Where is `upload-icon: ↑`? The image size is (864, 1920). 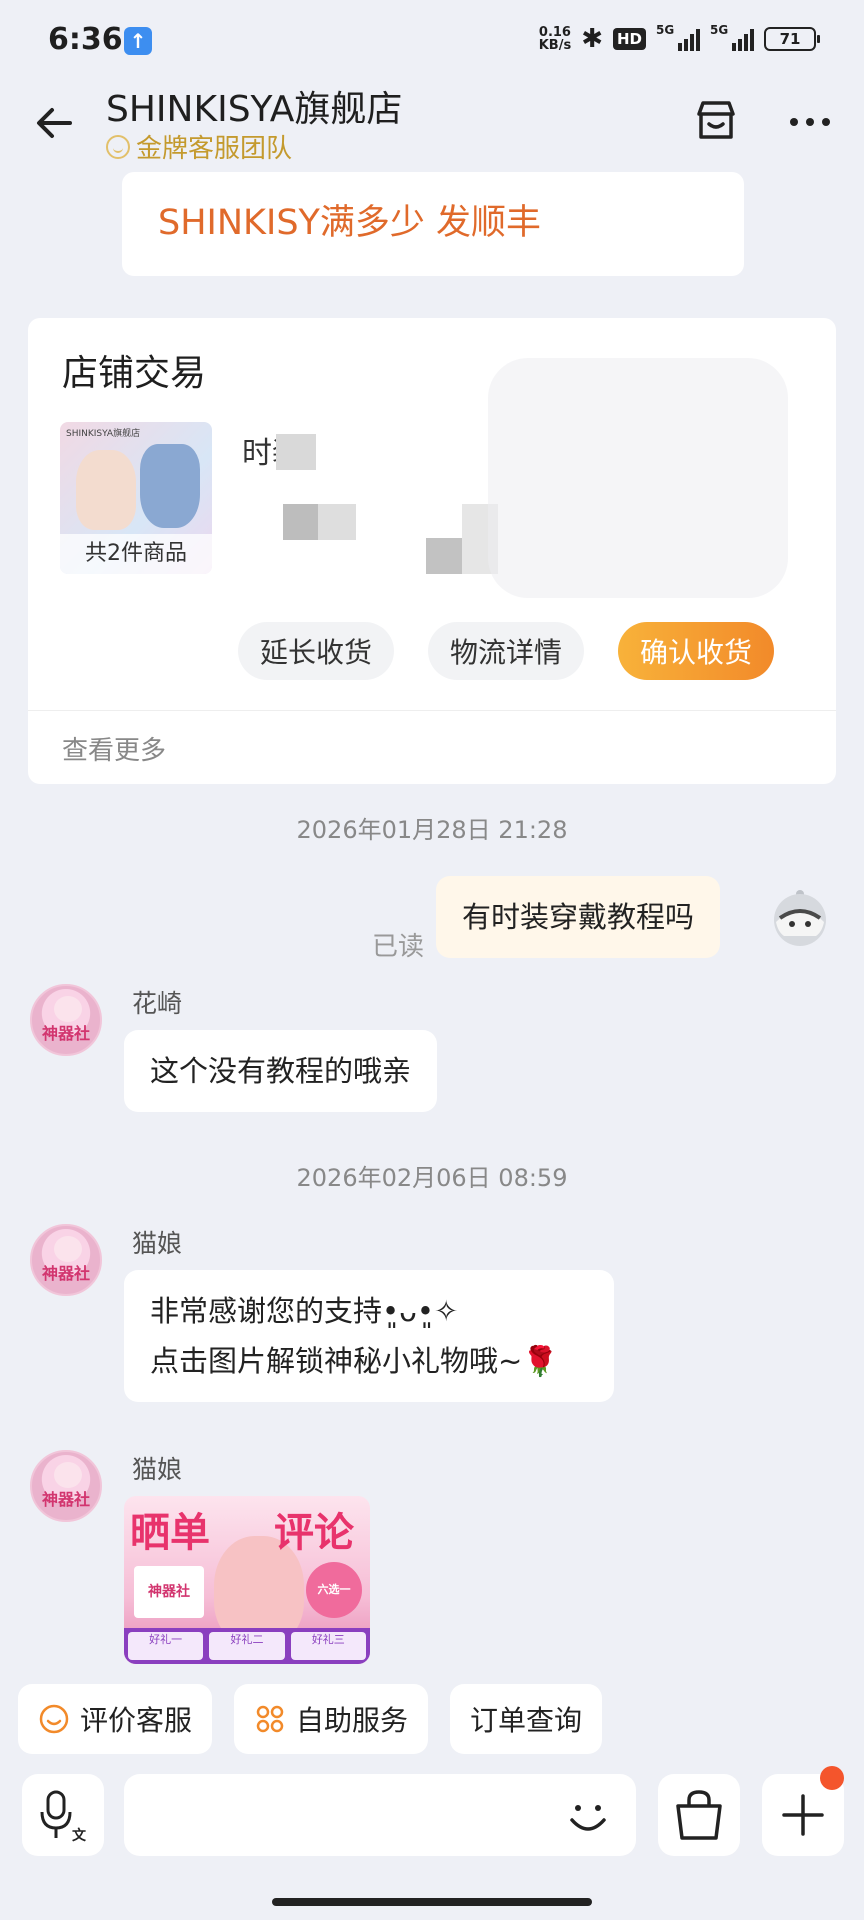 upload-icon: ↑ is located at coordinates (138, 41).